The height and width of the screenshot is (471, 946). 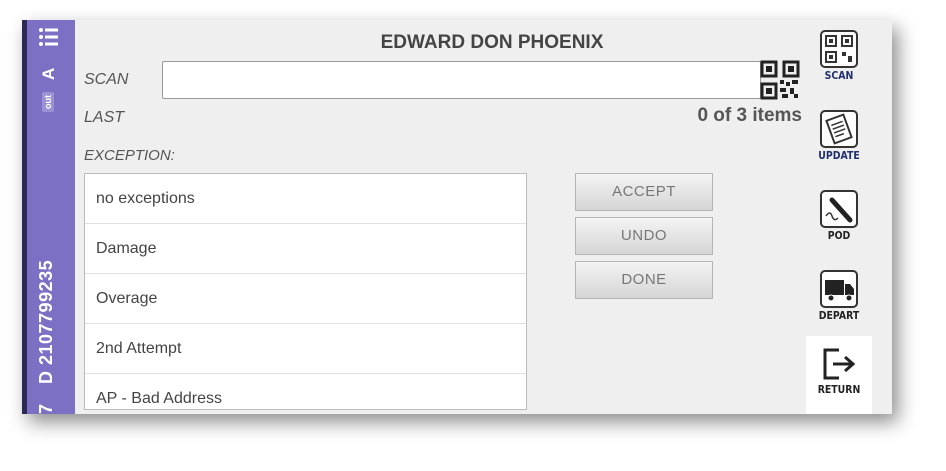 I want to click on last-label: LAST, so click(x=104, y=117).